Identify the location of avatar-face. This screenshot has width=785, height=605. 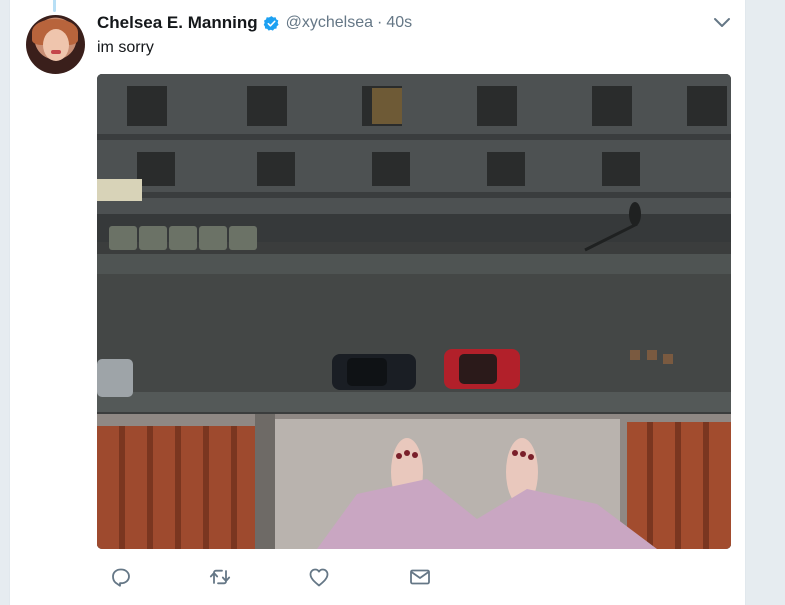
(56, 45).